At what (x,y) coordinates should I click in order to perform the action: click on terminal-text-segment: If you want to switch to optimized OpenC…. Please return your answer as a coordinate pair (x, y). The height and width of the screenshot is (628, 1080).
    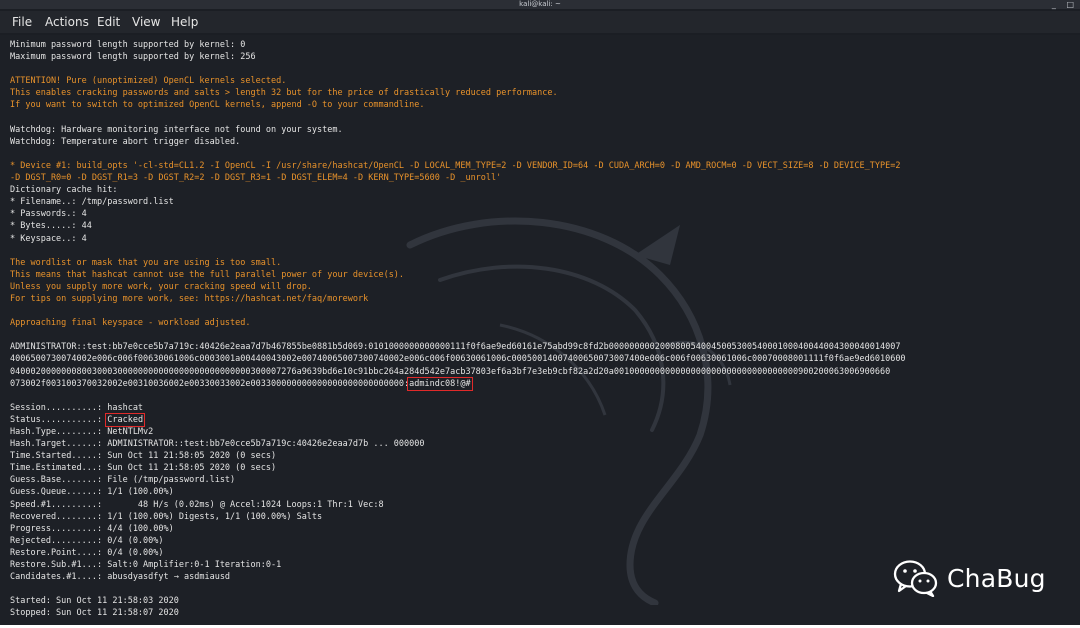
    Looking at the image, I should click on (217, 105).